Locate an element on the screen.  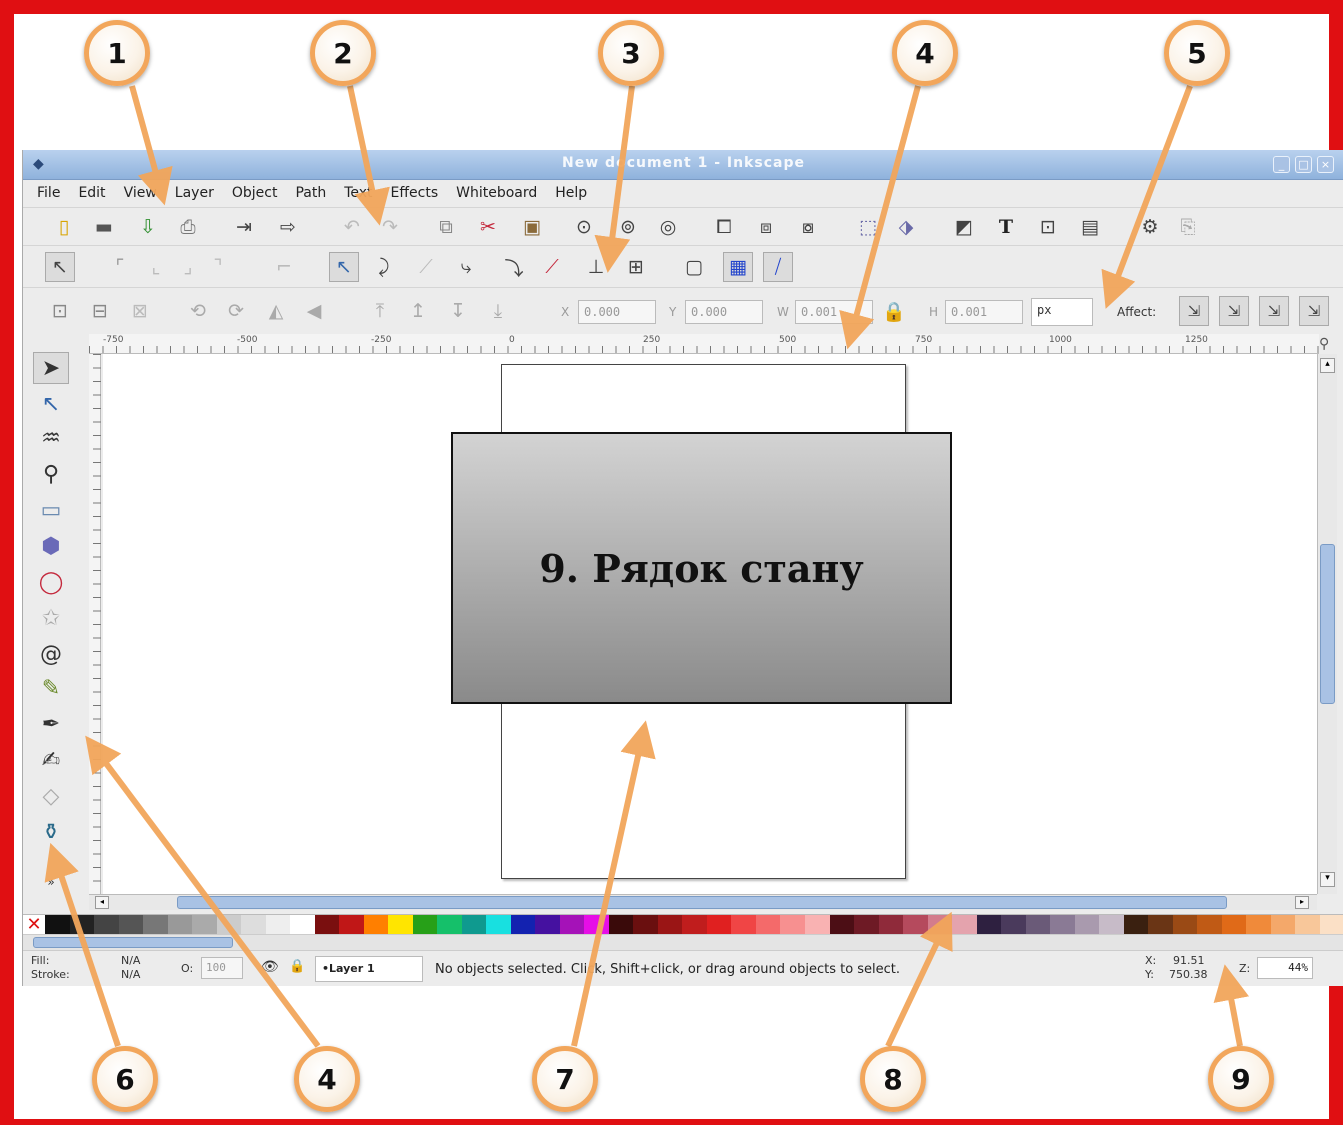
raise-top-icon: ⤒ is located at coordinates (380, 311).